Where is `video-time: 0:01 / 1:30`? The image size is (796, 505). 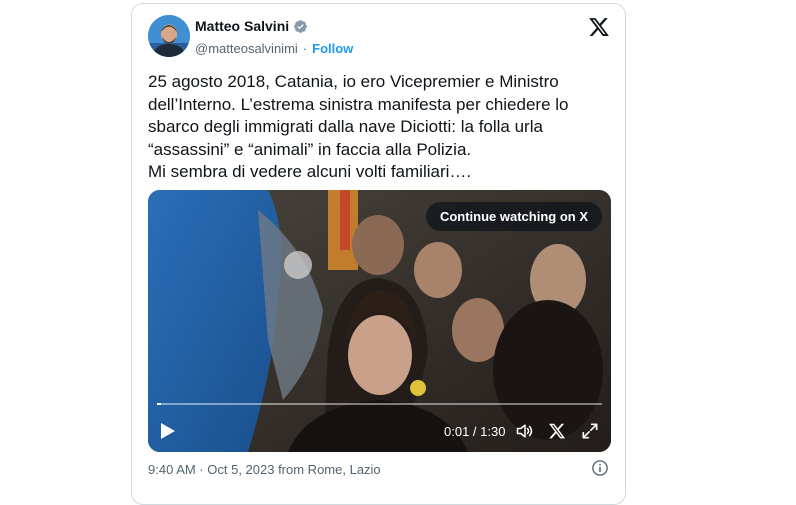
video-time: 0:01 / 1:30 is located at coordinates (475, 431).